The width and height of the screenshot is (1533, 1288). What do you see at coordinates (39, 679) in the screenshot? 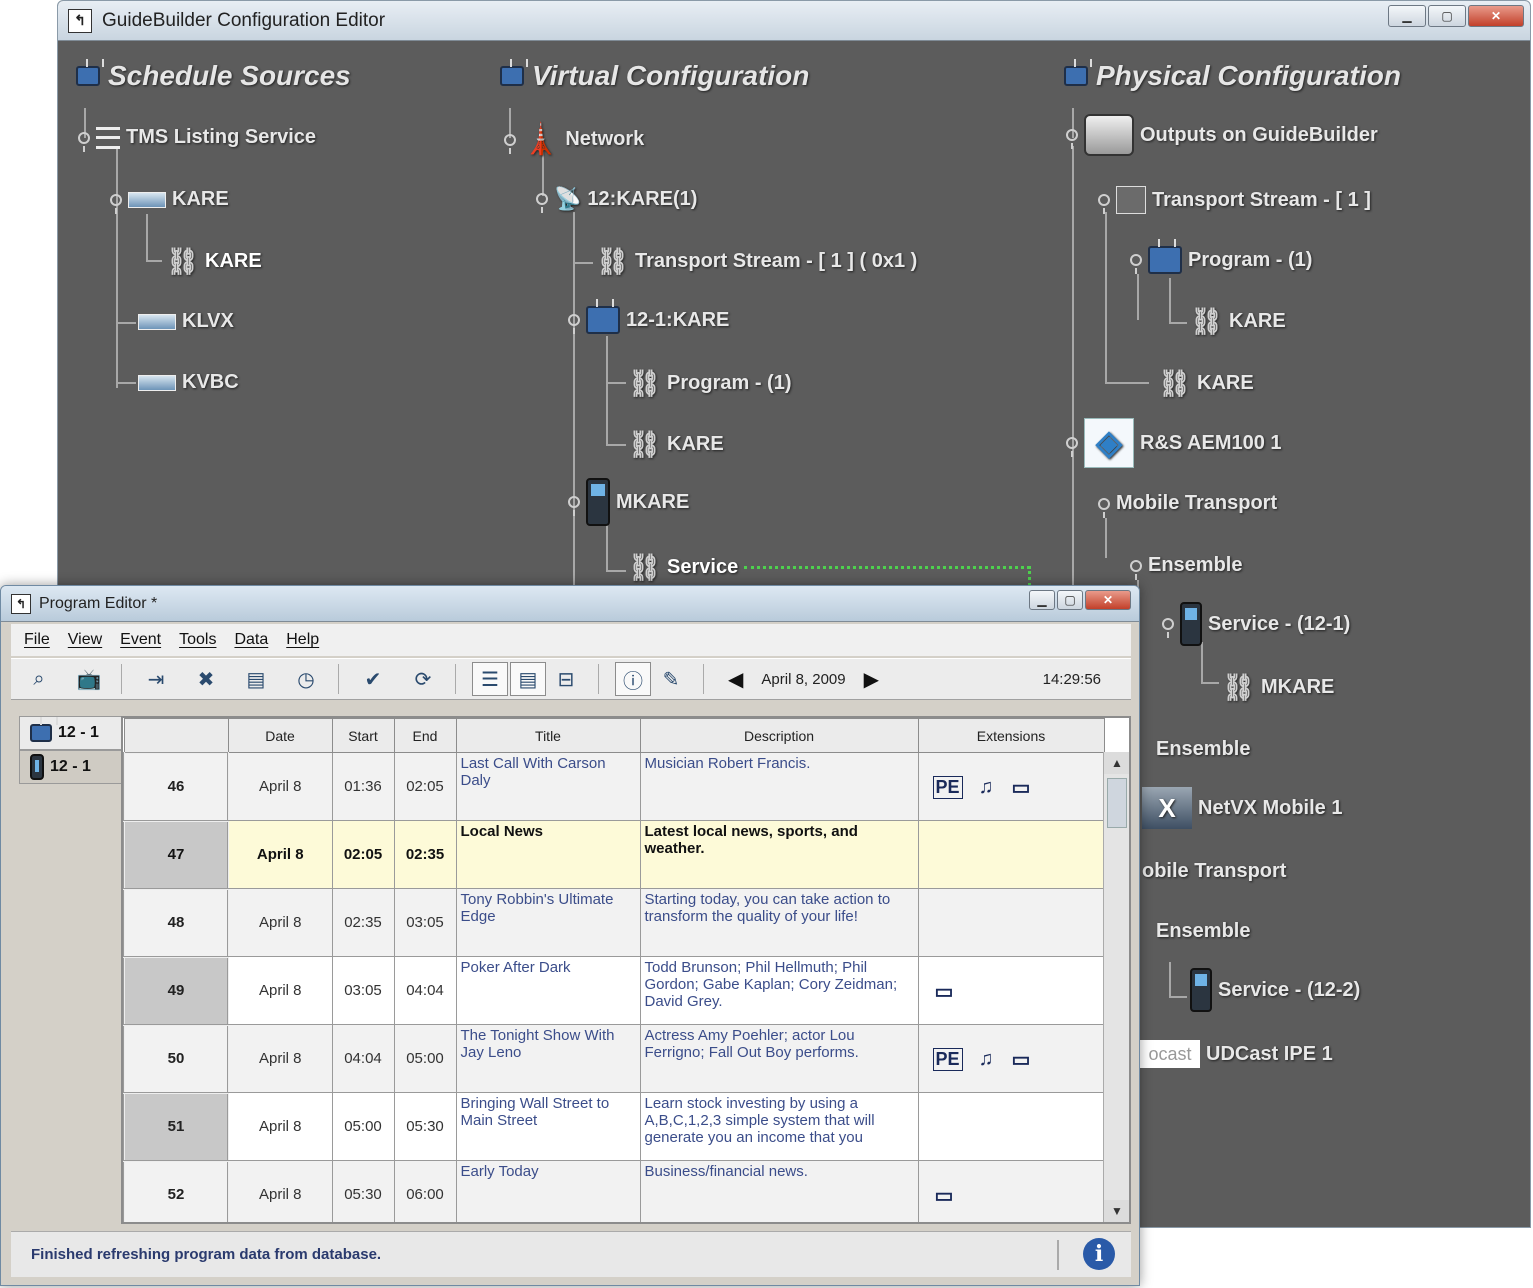
I see `search-icon: ⌕` at bounding box center [39, 679].